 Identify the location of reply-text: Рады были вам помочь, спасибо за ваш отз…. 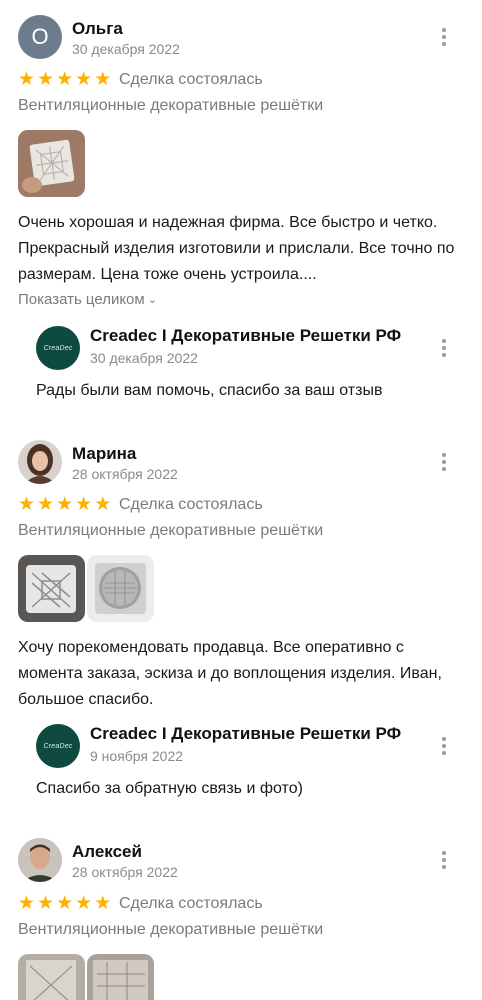
(209, 390).